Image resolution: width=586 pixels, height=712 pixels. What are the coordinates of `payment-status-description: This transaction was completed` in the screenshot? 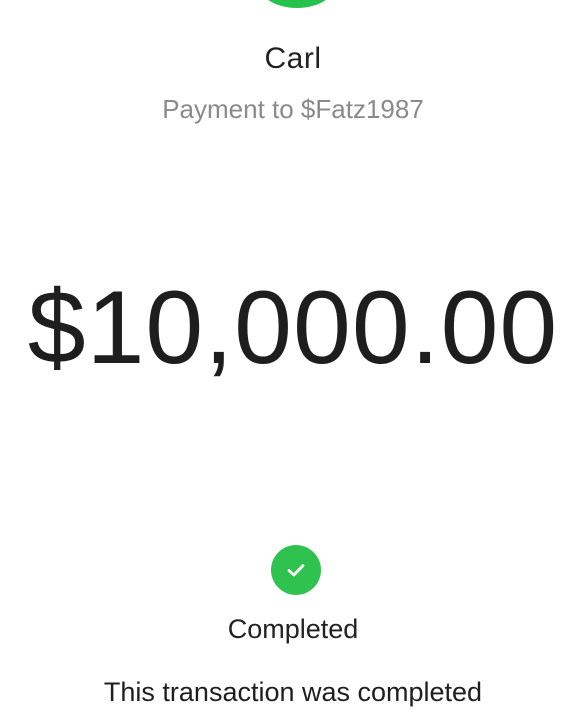 It's located at (293, 692).